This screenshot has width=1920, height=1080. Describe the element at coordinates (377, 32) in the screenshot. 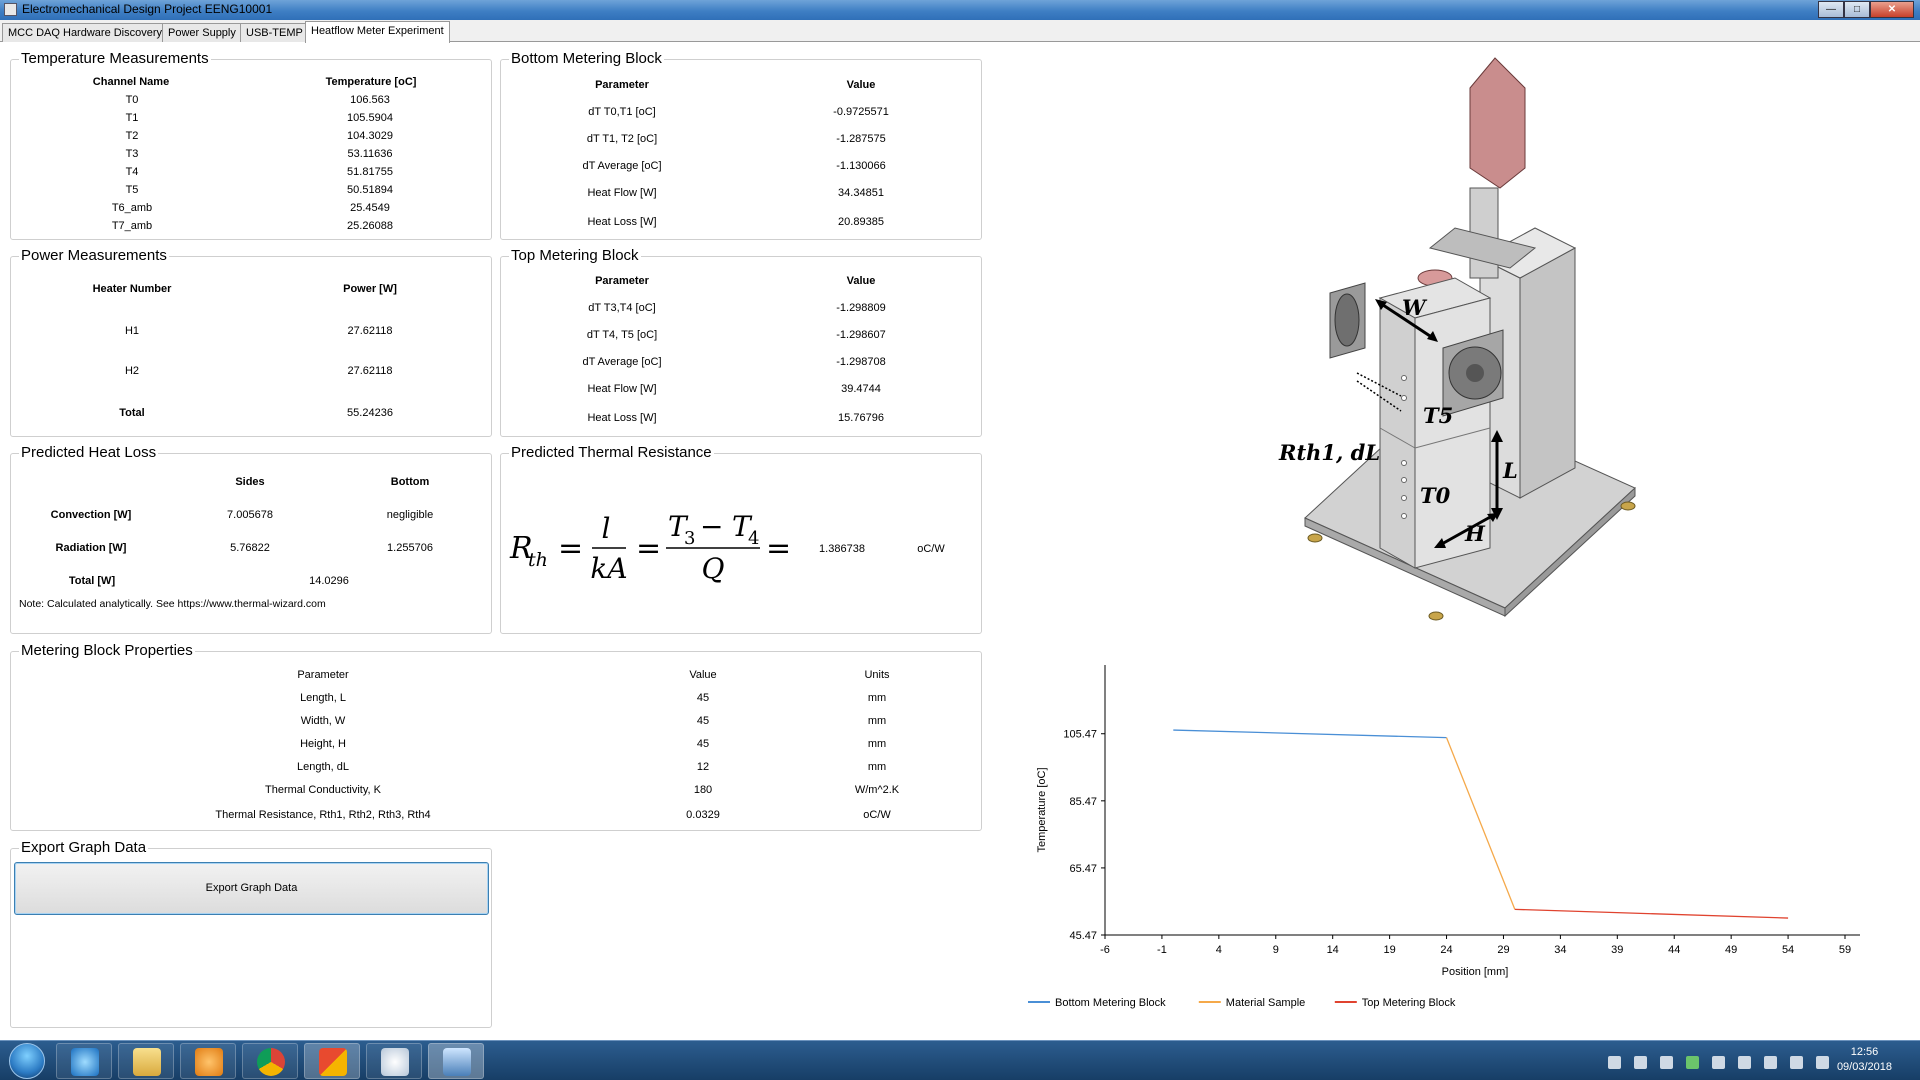

I see `tab-heatflow-meter: Heatflow Meter Experiment` at that location.